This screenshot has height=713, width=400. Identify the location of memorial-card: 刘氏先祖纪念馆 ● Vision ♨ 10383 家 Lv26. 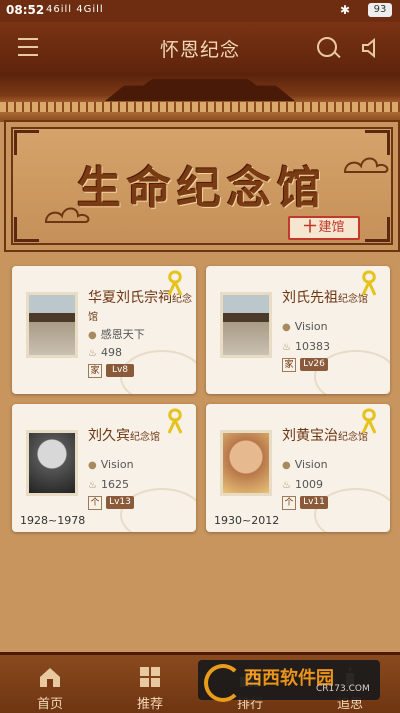
(298, 330).